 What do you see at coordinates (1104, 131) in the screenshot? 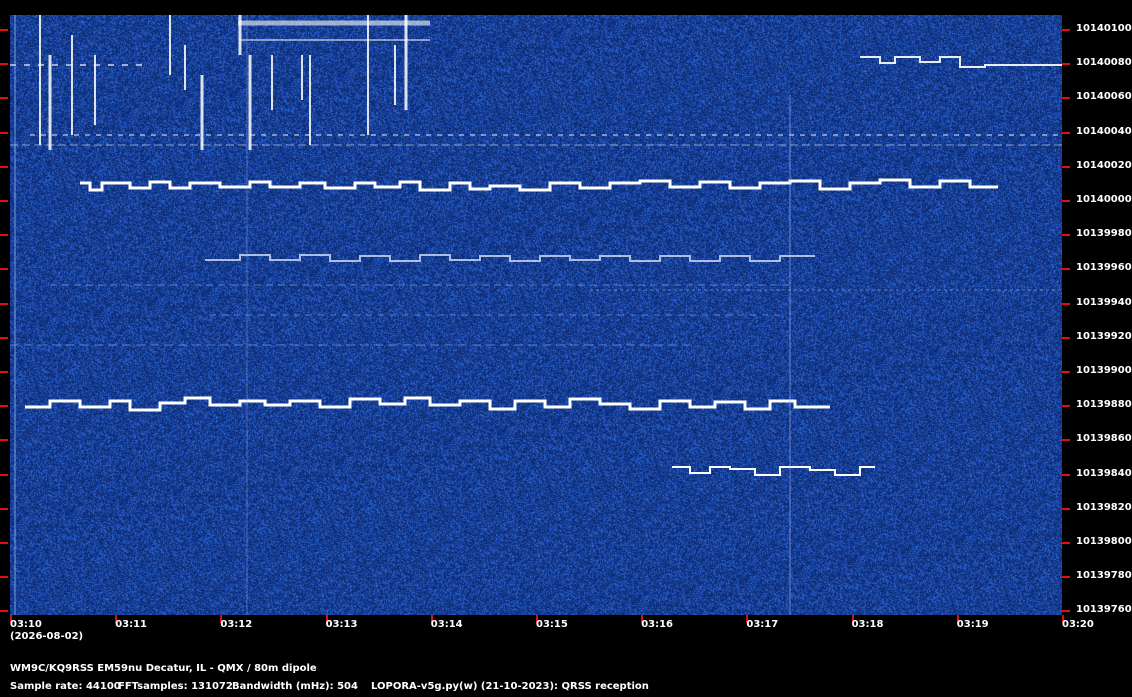
I see `frequency-label: 10140040` at bounding box center [1104, 131].